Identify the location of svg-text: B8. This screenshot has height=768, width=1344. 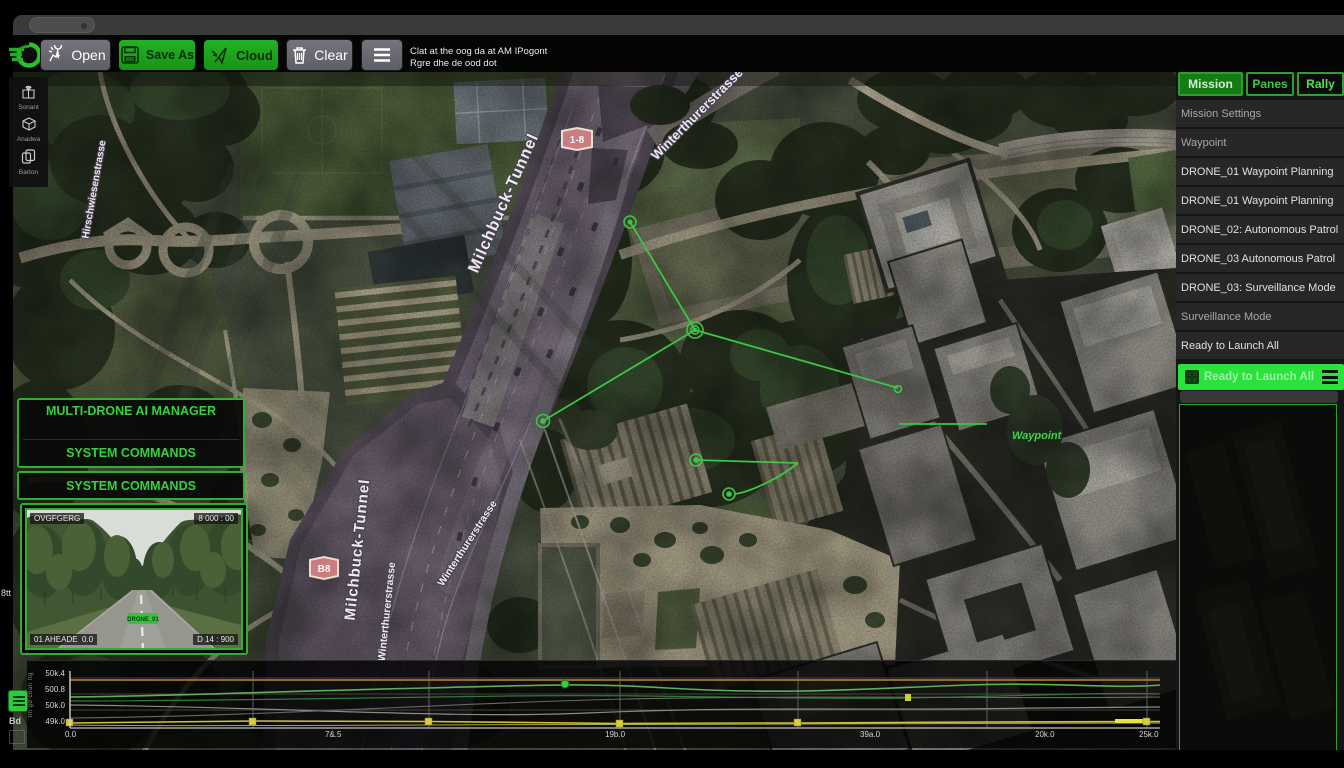
(324, 569).